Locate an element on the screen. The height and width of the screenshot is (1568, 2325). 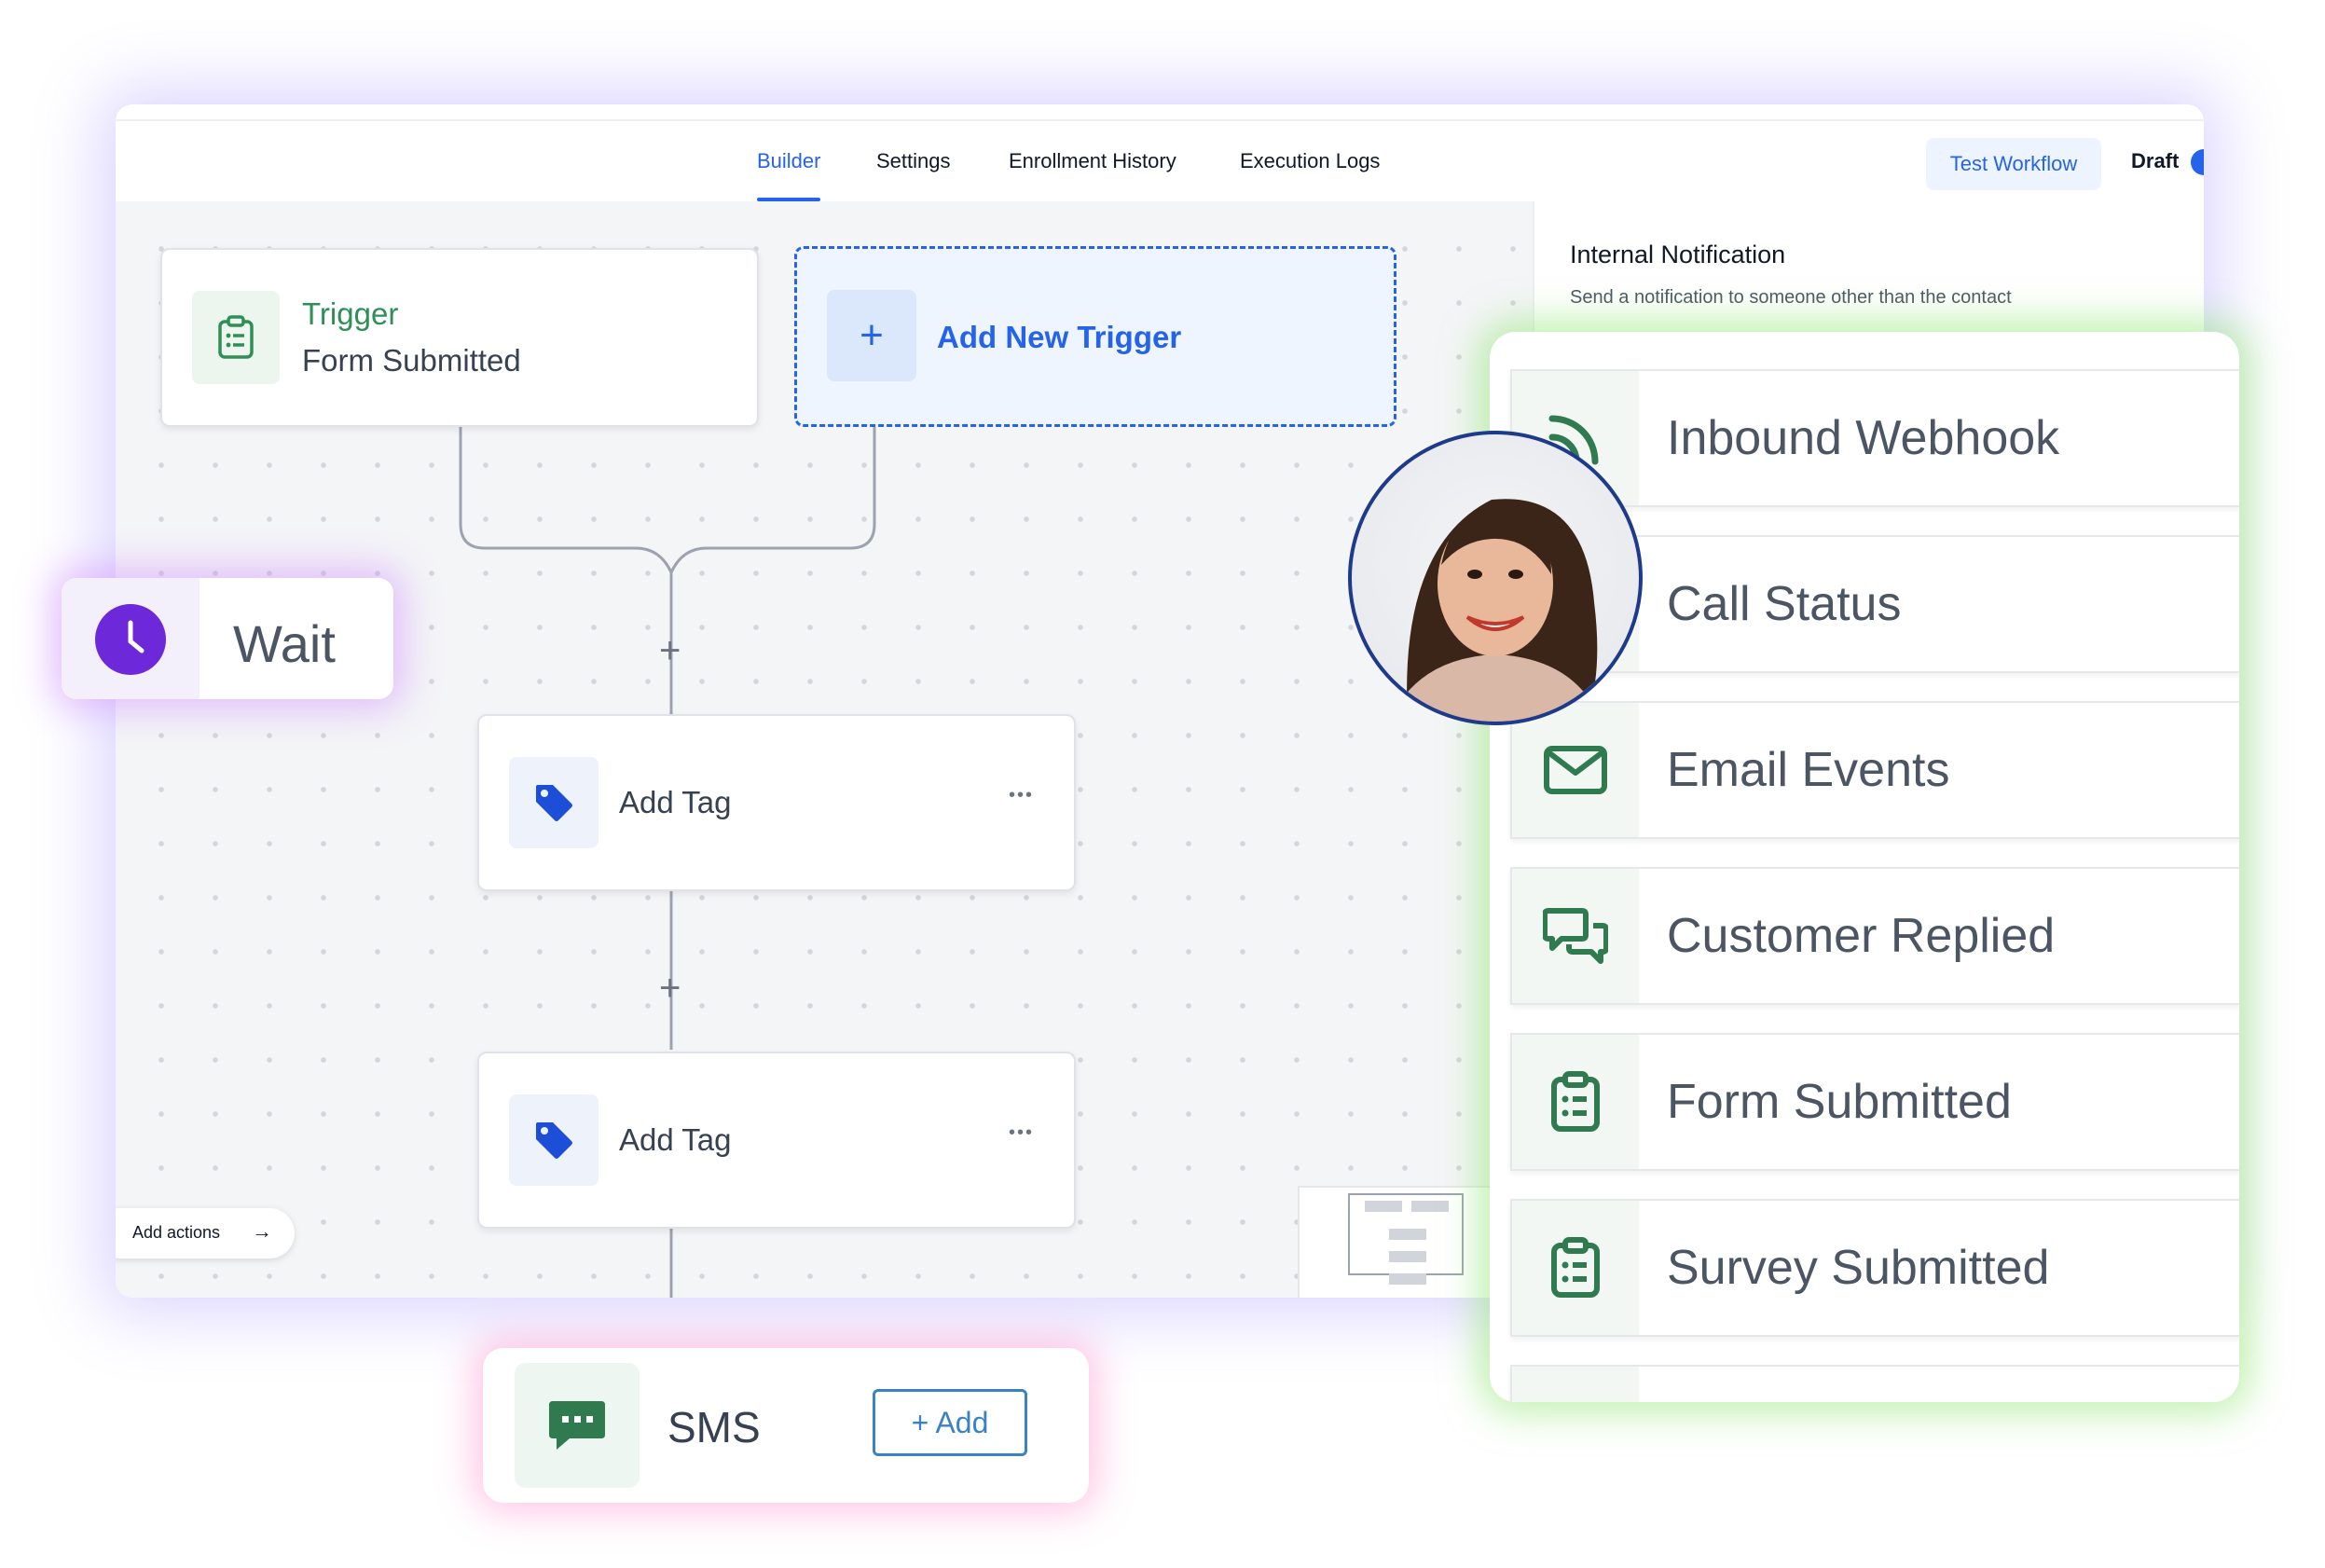
add-new-trigger-button: + Add New Trigger is located at coordinates (1095, 336).